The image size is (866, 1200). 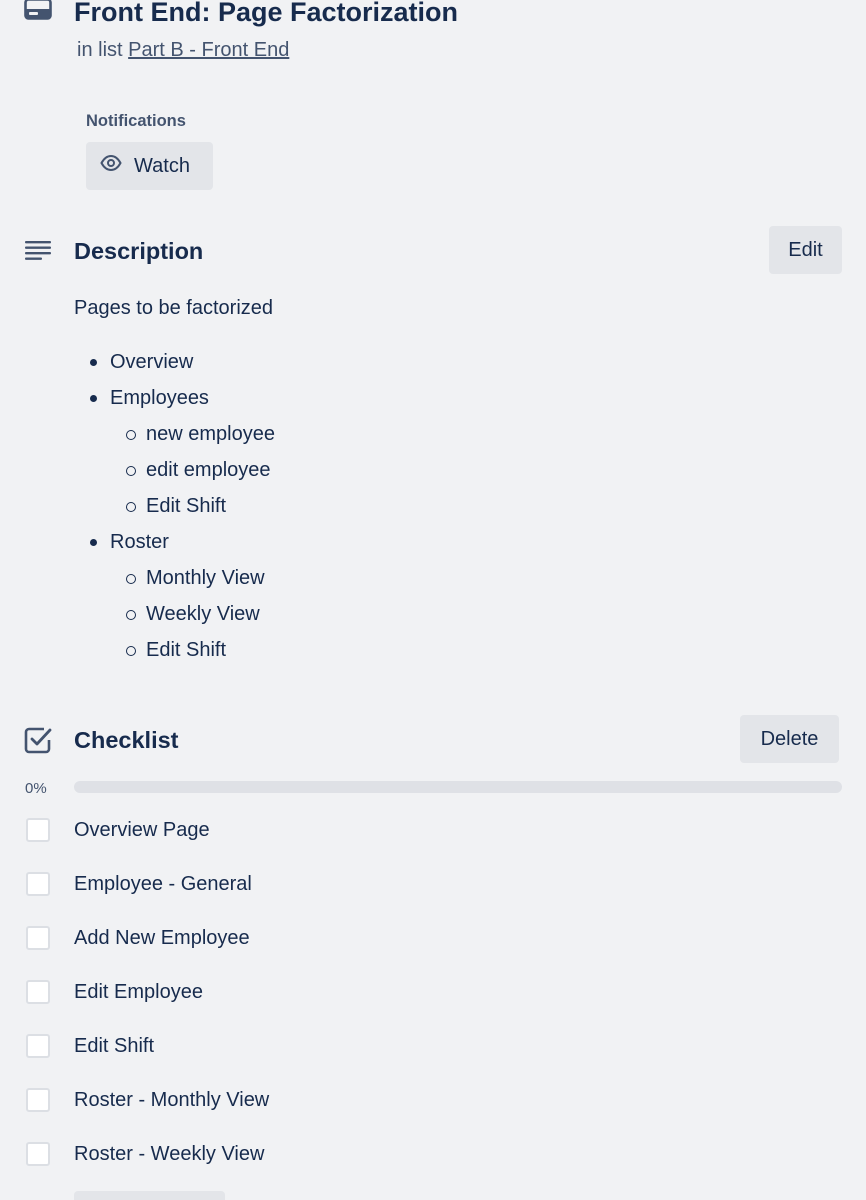 I want to click on checklist-item: Edit Employee, so click(x=114, y=992).